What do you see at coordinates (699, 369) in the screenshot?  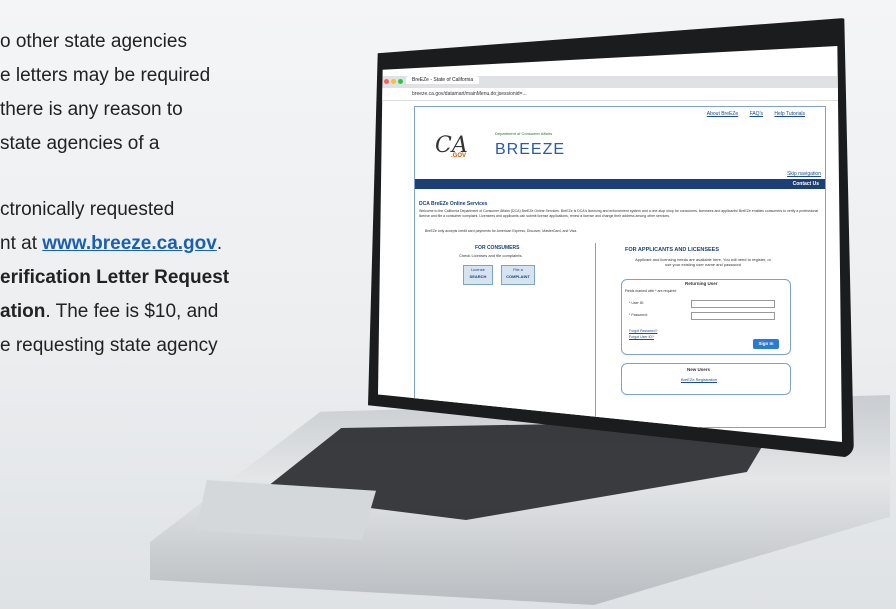 I see `new-users-title: New Users` at bounding box center [699, 369].